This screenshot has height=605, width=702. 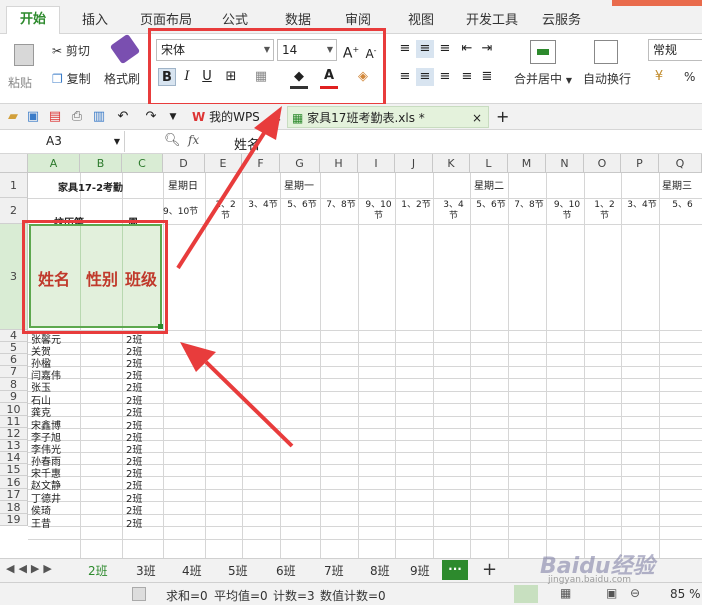 What do you see at coordinates (565, 593) in the screenshot?
I see `page-layout-view-icon: ▦` at bounding box center [565, 593].